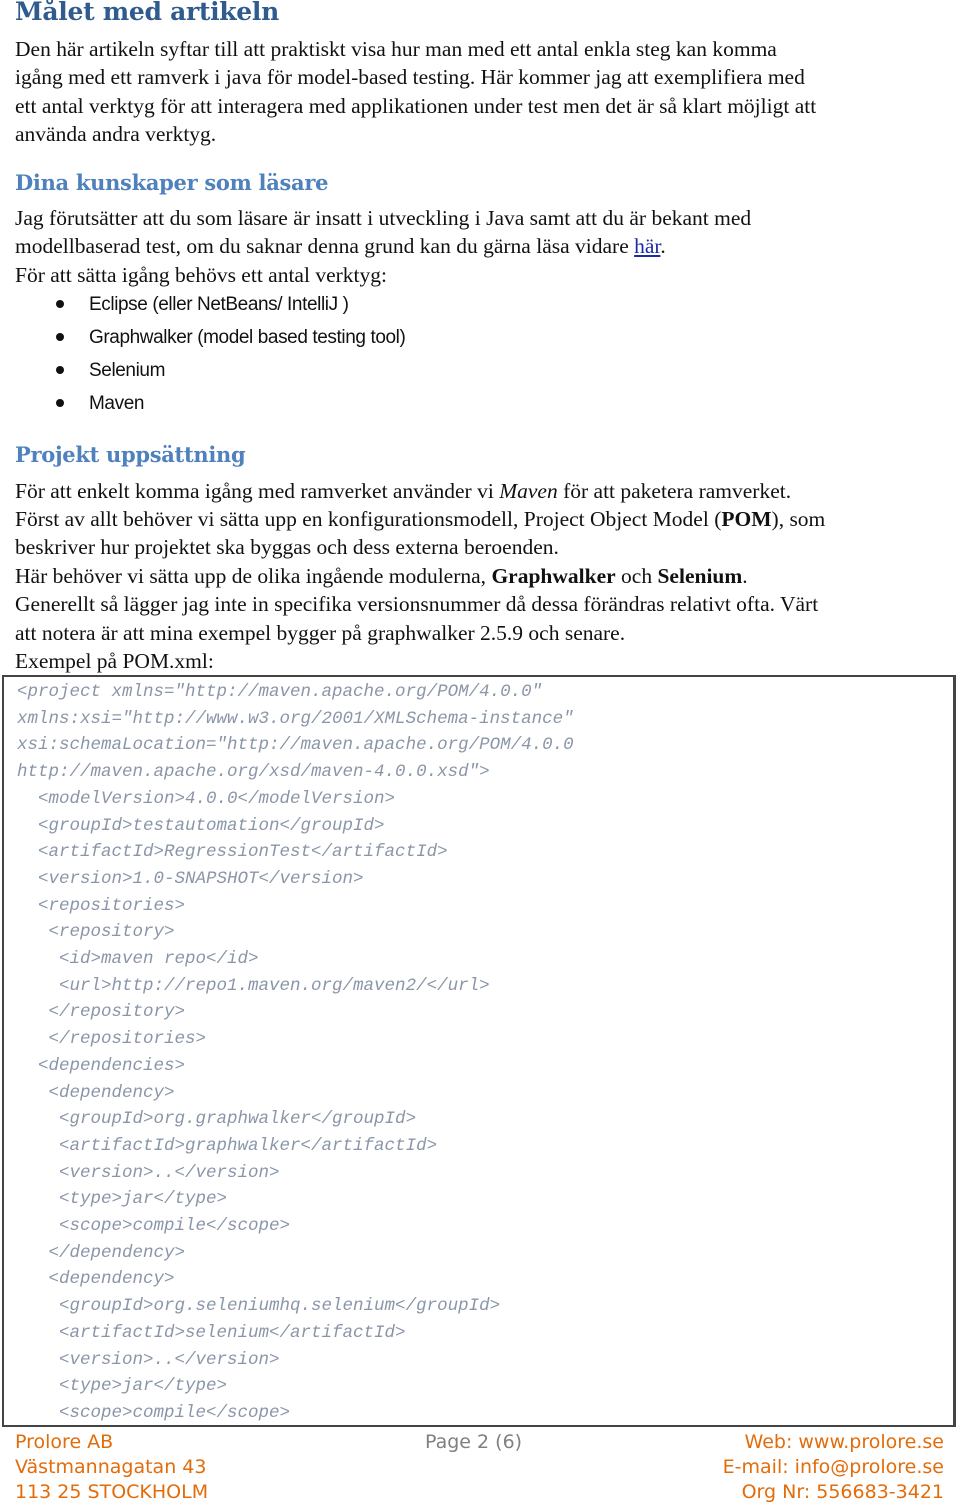 The image size is (960, 1505). I want to click on tool-label: Graphwalker (model based testing tool), so click(247, 337).